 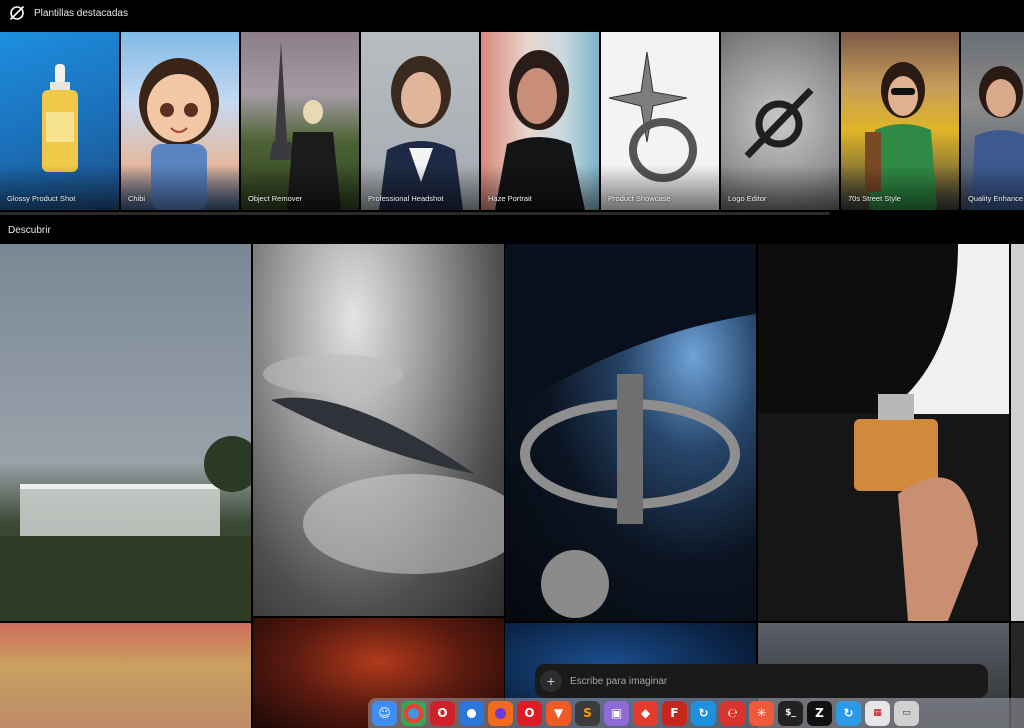 I want to click on plus-icon: +, so click(x=551, y=681).